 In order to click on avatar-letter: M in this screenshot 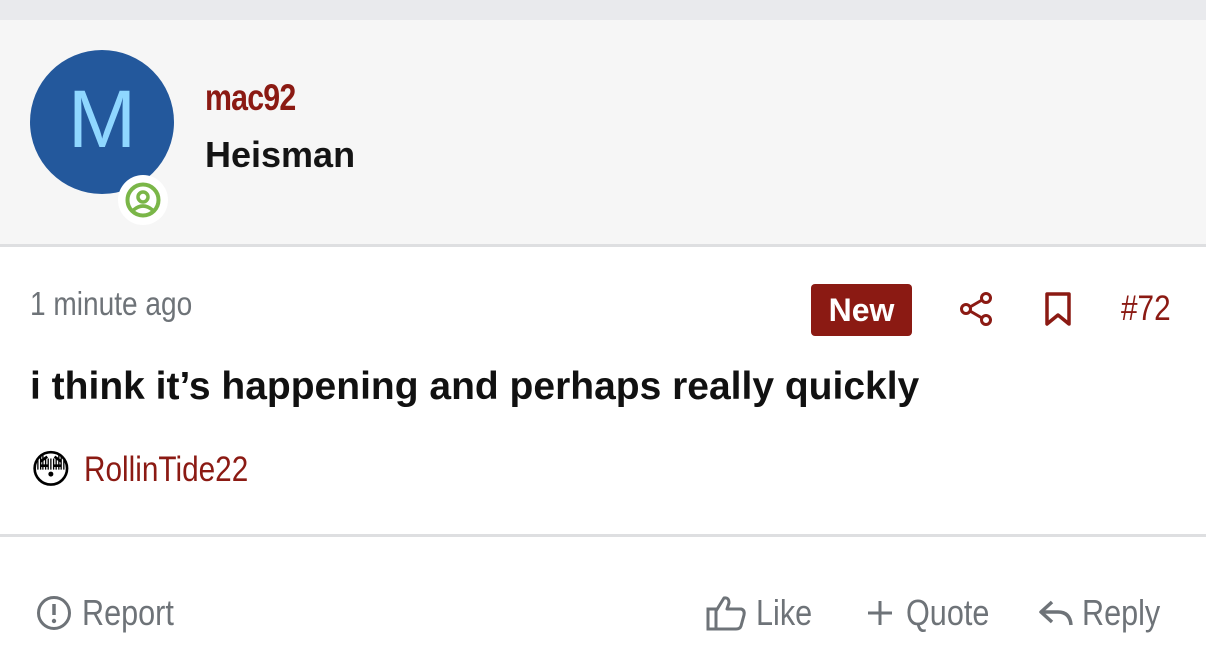, I will do `click(102, 119)`.